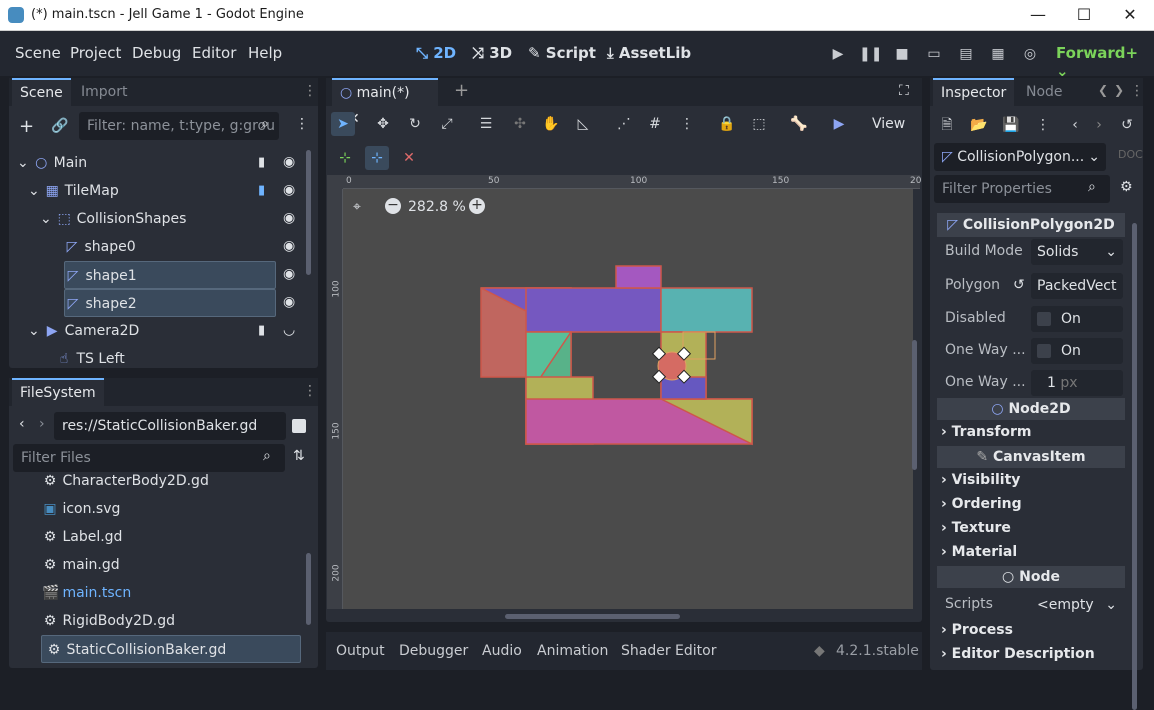  What do you see at coordinates (345, 158) in the screenshot?
I see `create-points-icon: ⊹` at bounding box center [345, 158].